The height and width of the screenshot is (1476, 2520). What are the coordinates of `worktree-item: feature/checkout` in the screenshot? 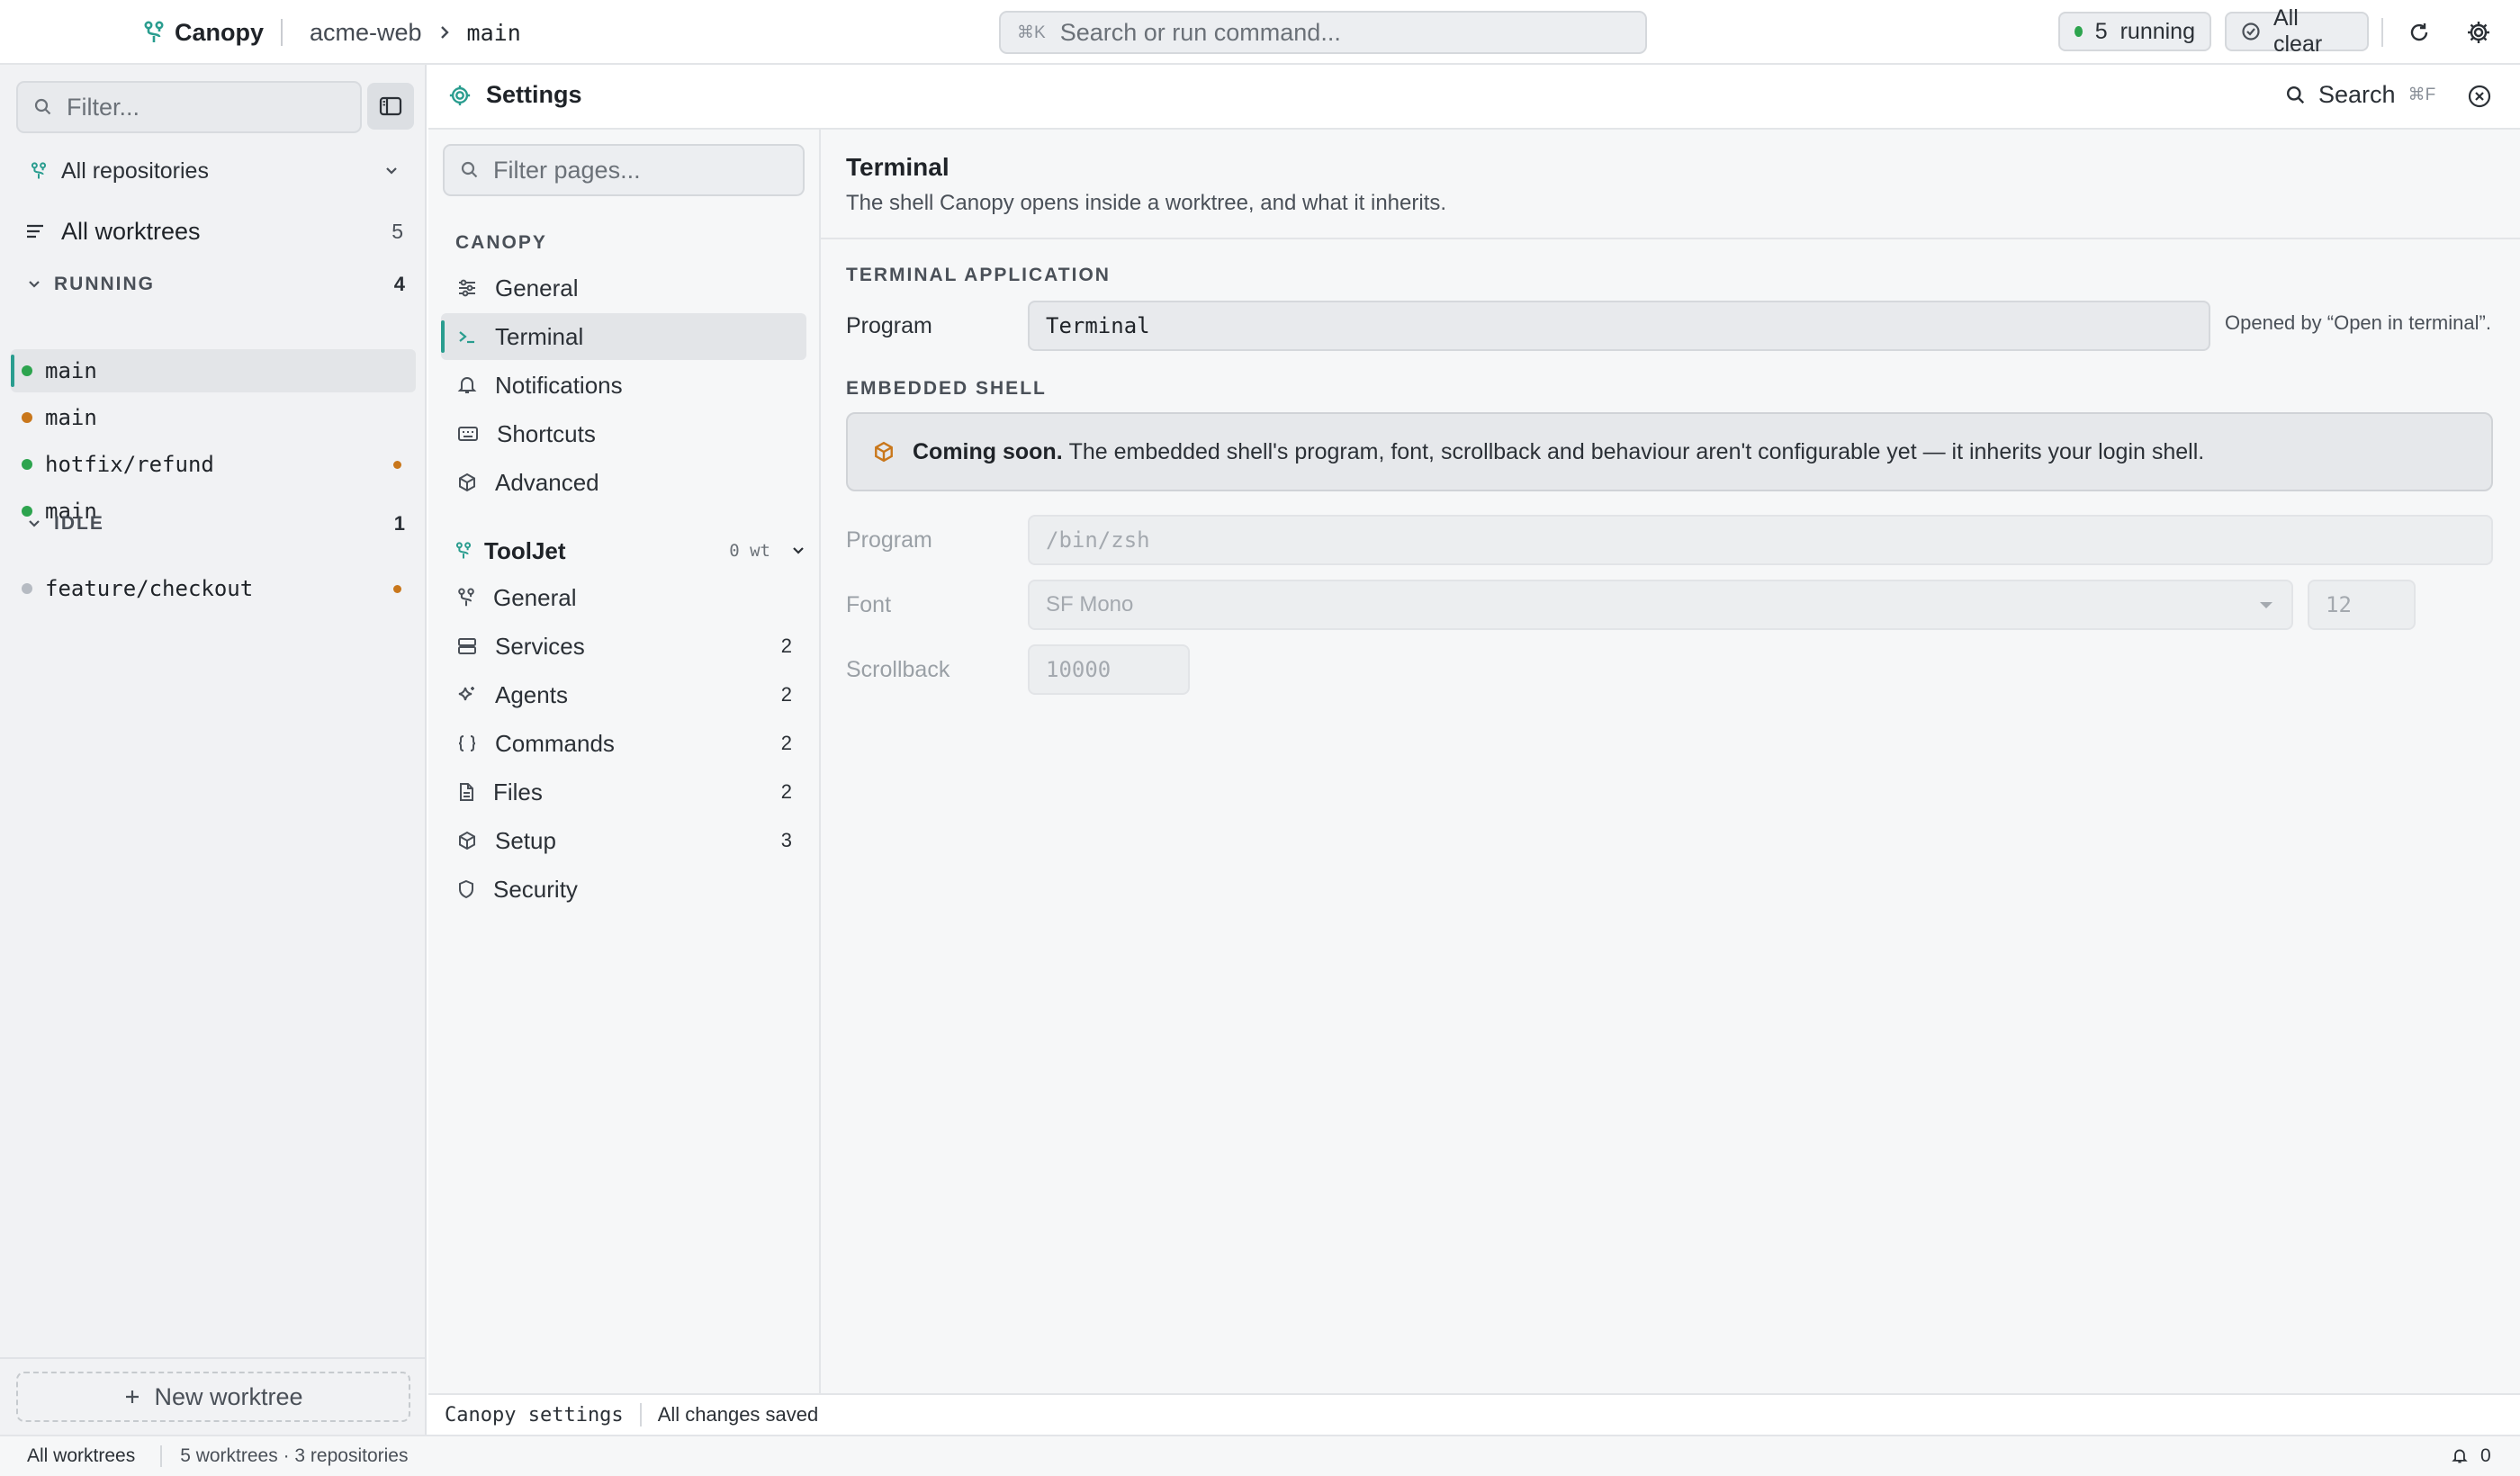 It's located at (213, 588).